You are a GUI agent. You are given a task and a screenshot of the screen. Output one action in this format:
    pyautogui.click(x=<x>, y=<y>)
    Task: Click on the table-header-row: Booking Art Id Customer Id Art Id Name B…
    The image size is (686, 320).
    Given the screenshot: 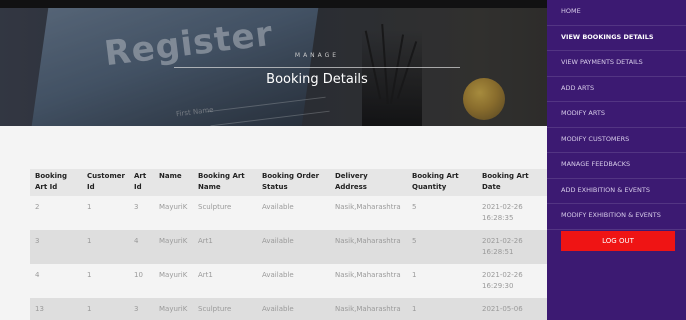 What is the action you would take?
    pyautogui.click(x=288, y=182)
    